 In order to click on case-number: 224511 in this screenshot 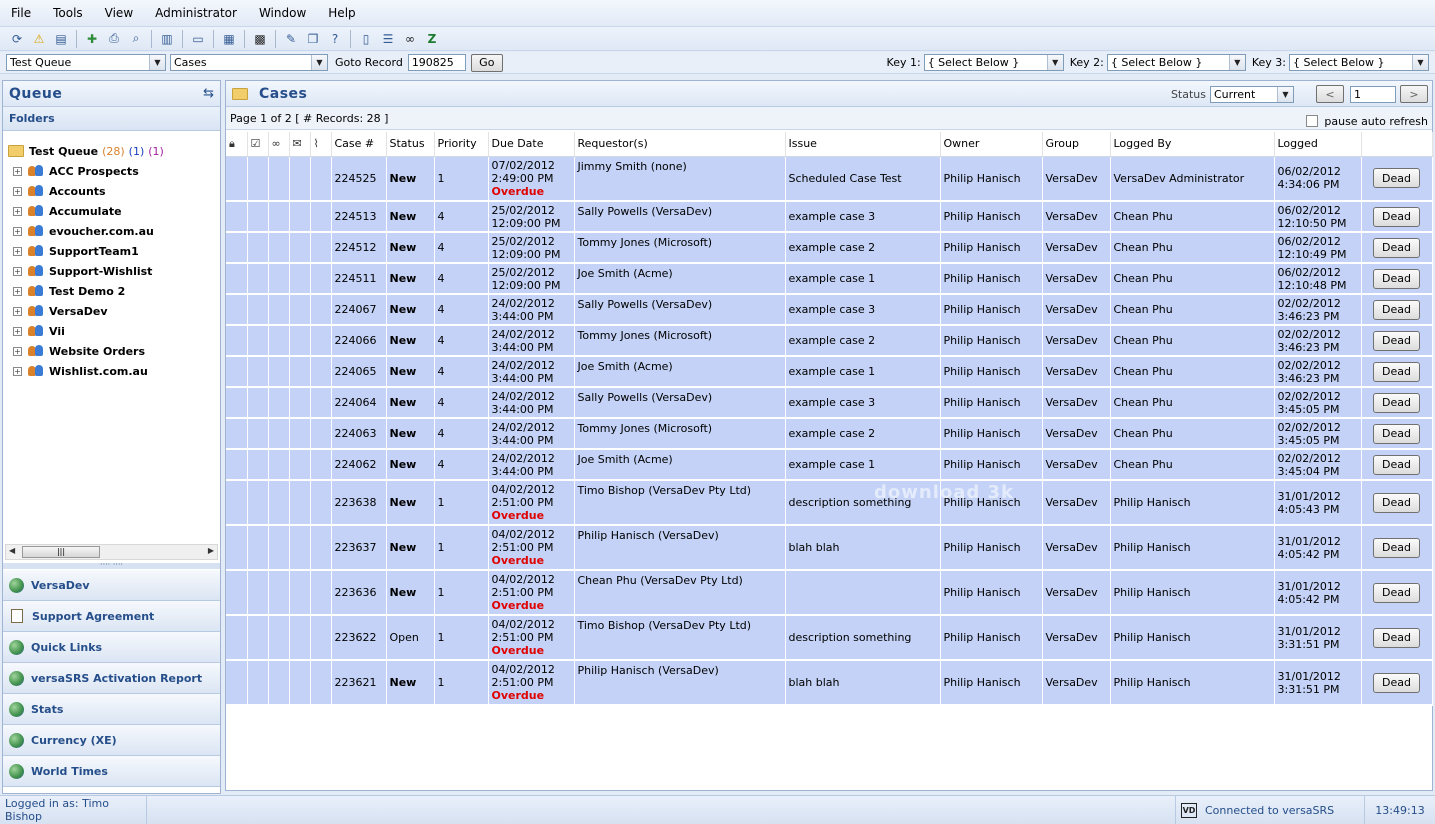, I will do `click(359, 279)`.